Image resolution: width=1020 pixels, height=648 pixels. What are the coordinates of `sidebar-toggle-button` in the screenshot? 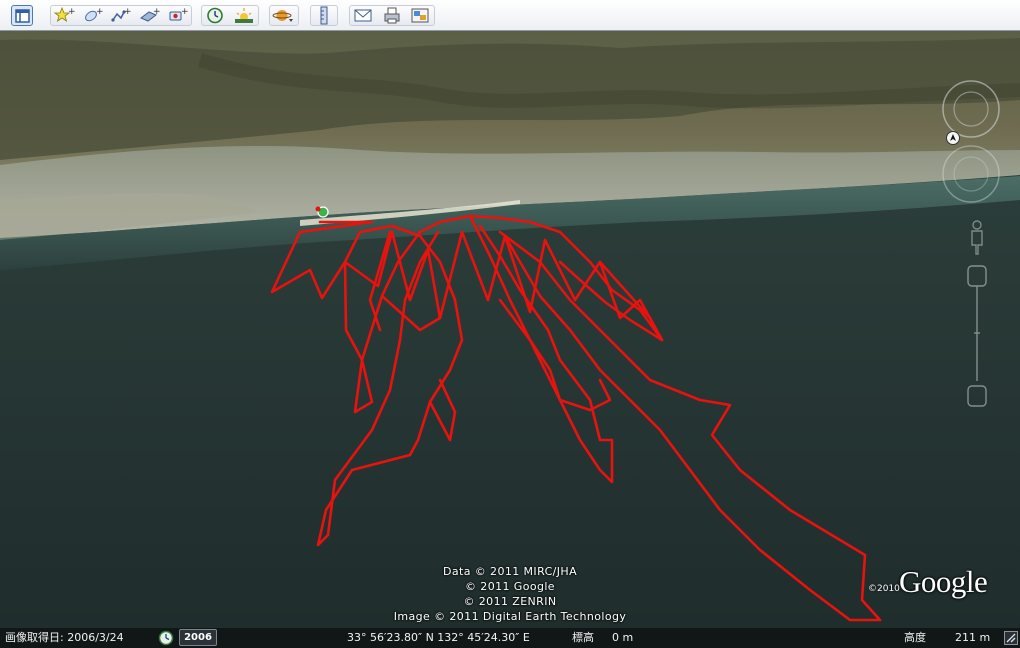 It's located at (22, 15).